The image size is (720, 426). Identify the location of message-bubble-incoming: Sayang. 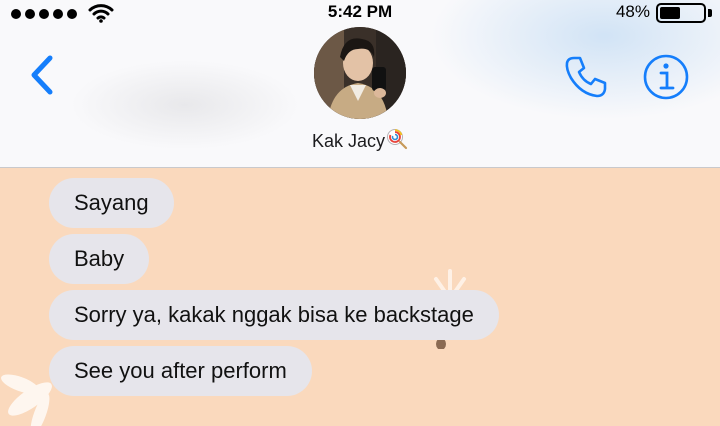
(111, 203).